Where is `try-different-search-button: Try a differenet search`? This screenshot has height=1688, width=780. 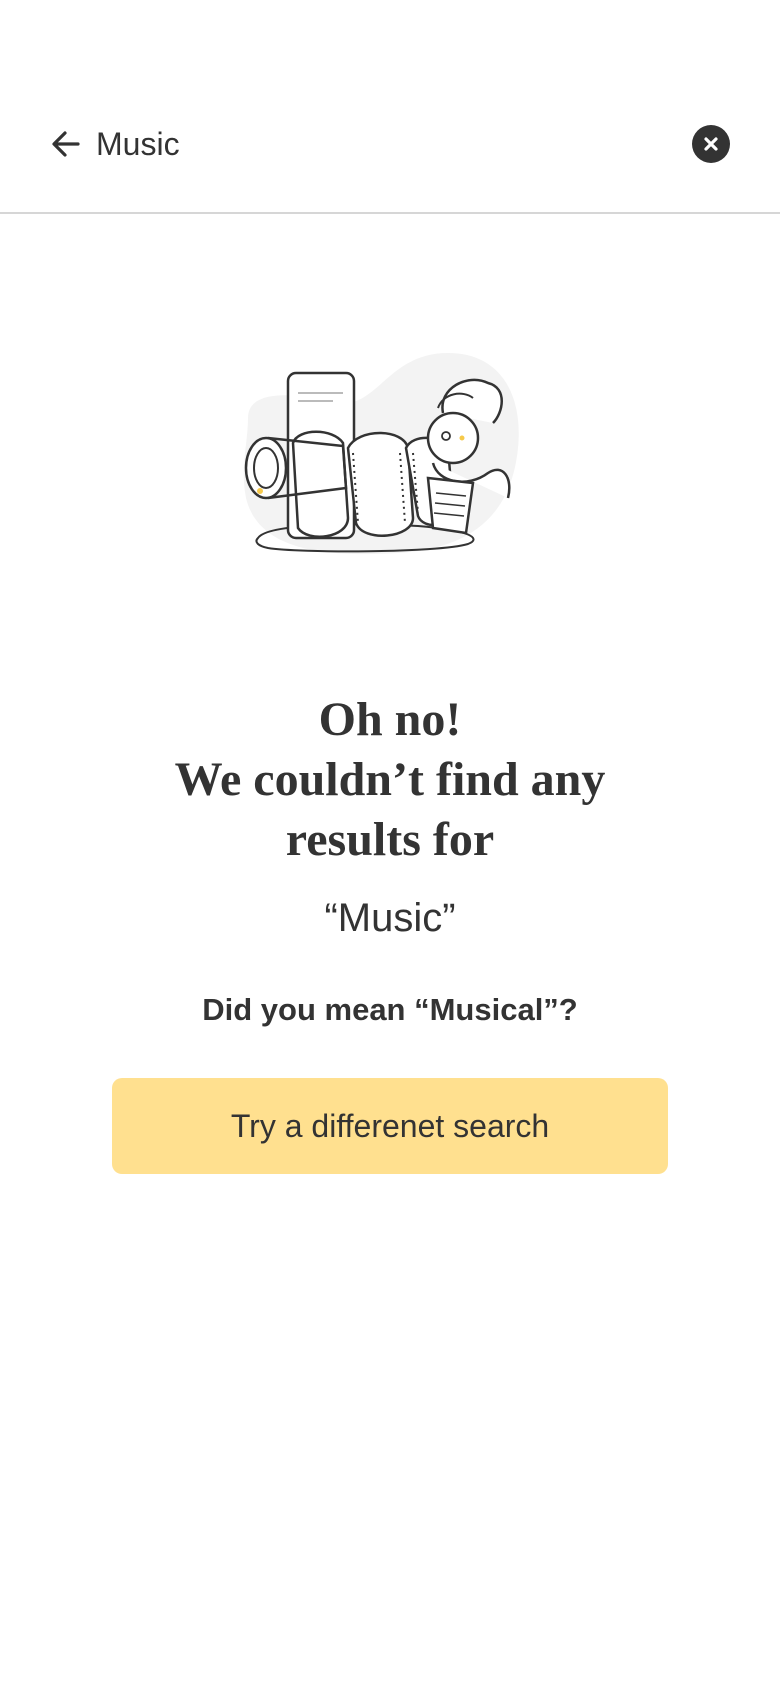 try-different-search-button: Try a differenet search is located at coordinates (390, 1126).